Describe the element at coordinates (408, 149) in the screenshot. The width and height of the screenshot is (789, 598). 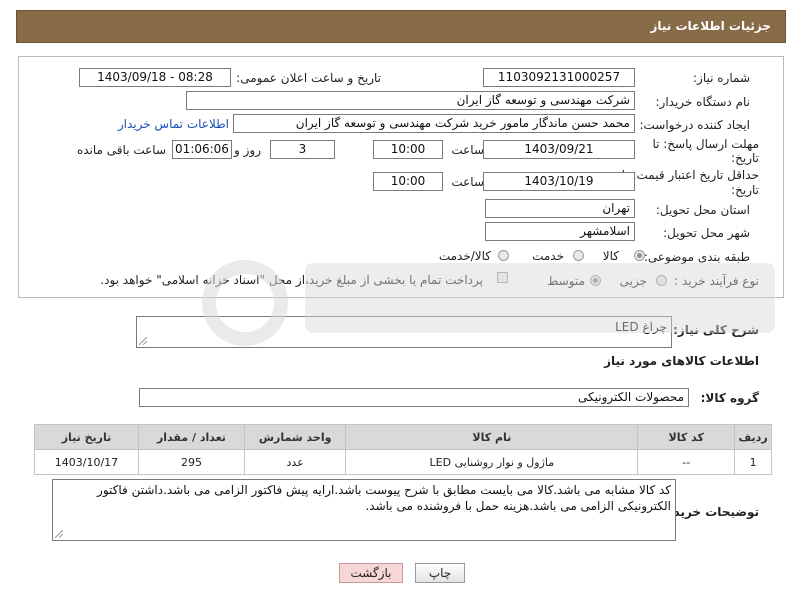
I see `reply-time-field: 10:00` at that location.